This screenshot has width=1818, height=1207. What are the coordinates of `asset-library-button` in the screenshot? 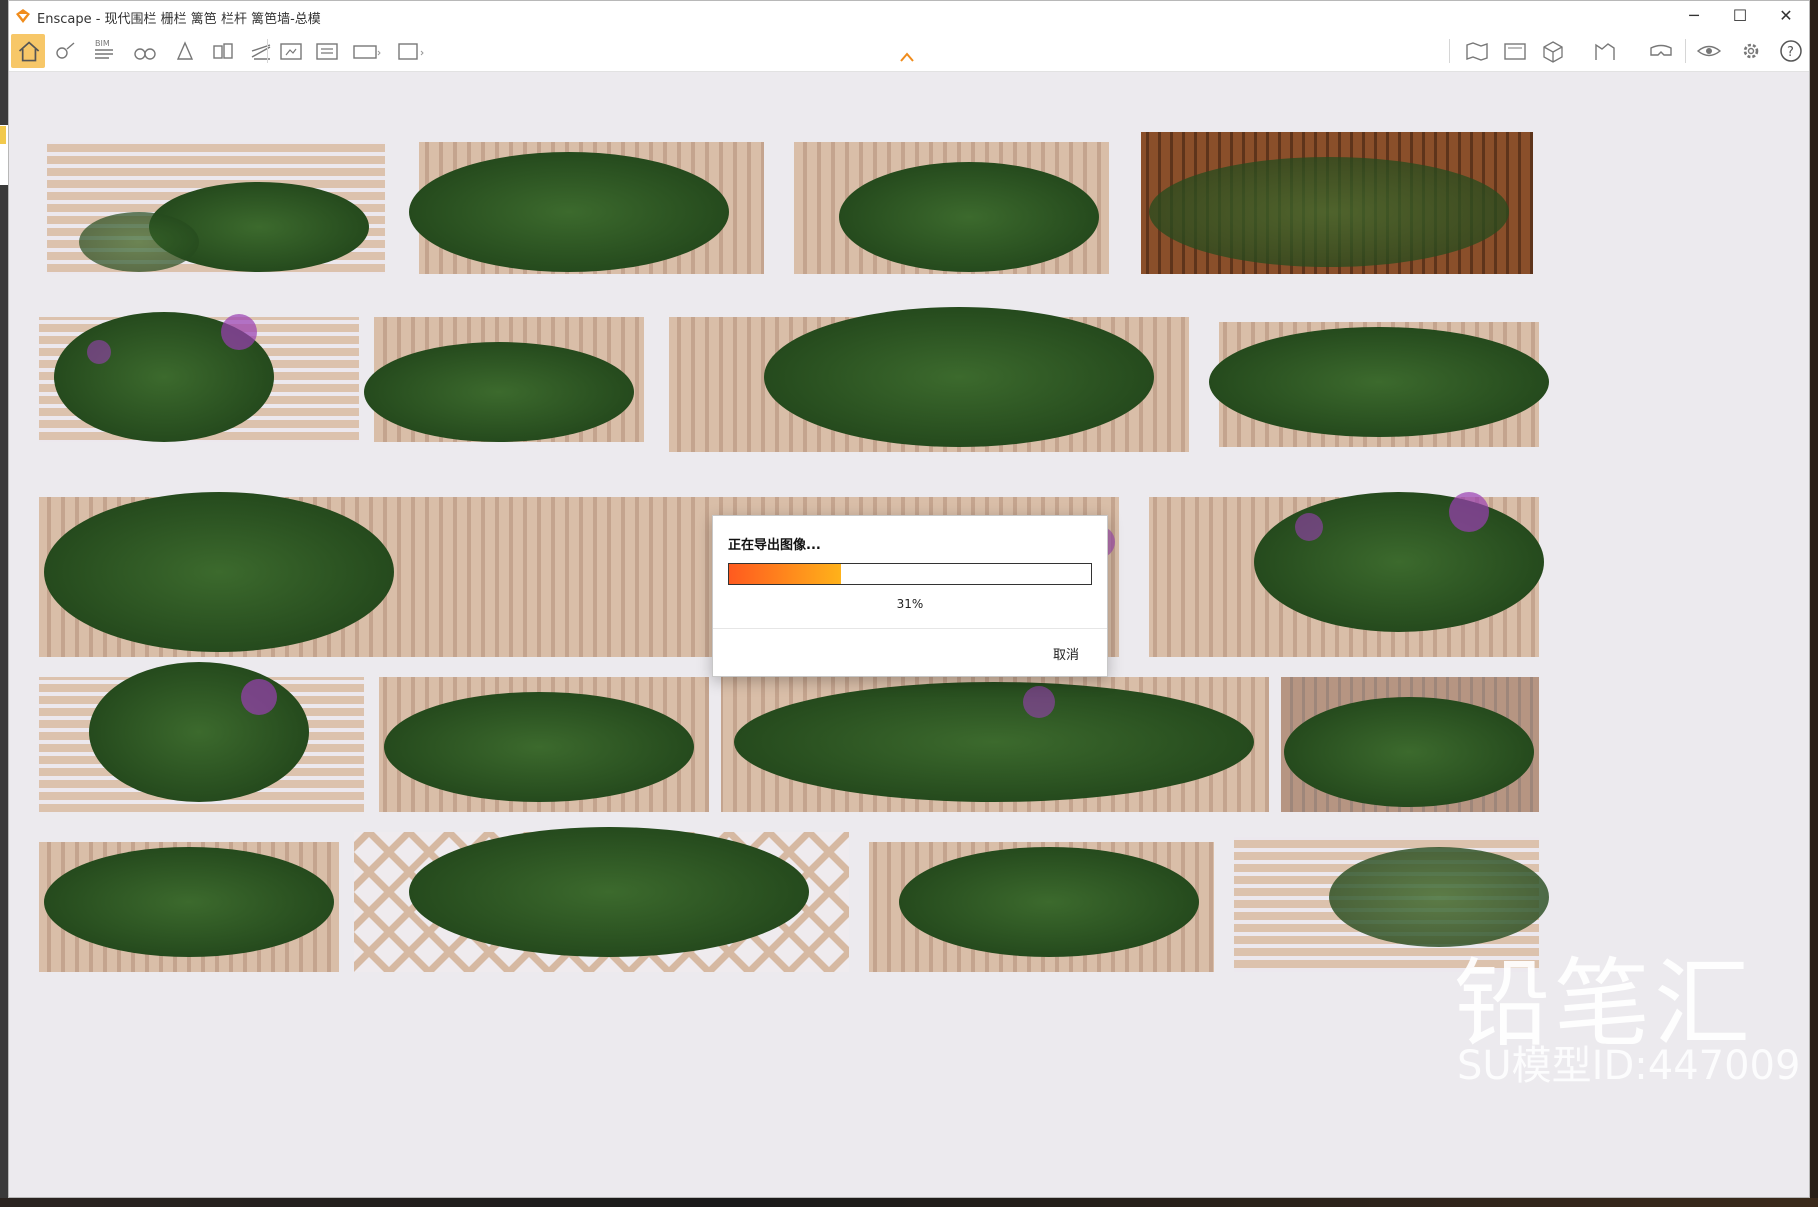 It's located at (223, 51).